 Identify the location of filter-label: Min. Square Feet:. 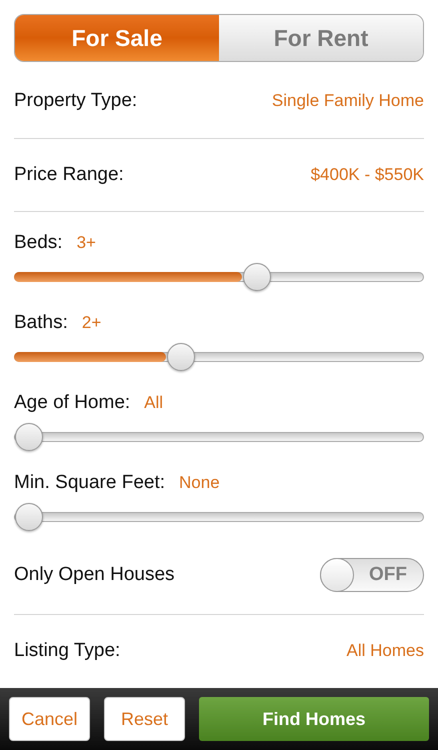
(90, 483).